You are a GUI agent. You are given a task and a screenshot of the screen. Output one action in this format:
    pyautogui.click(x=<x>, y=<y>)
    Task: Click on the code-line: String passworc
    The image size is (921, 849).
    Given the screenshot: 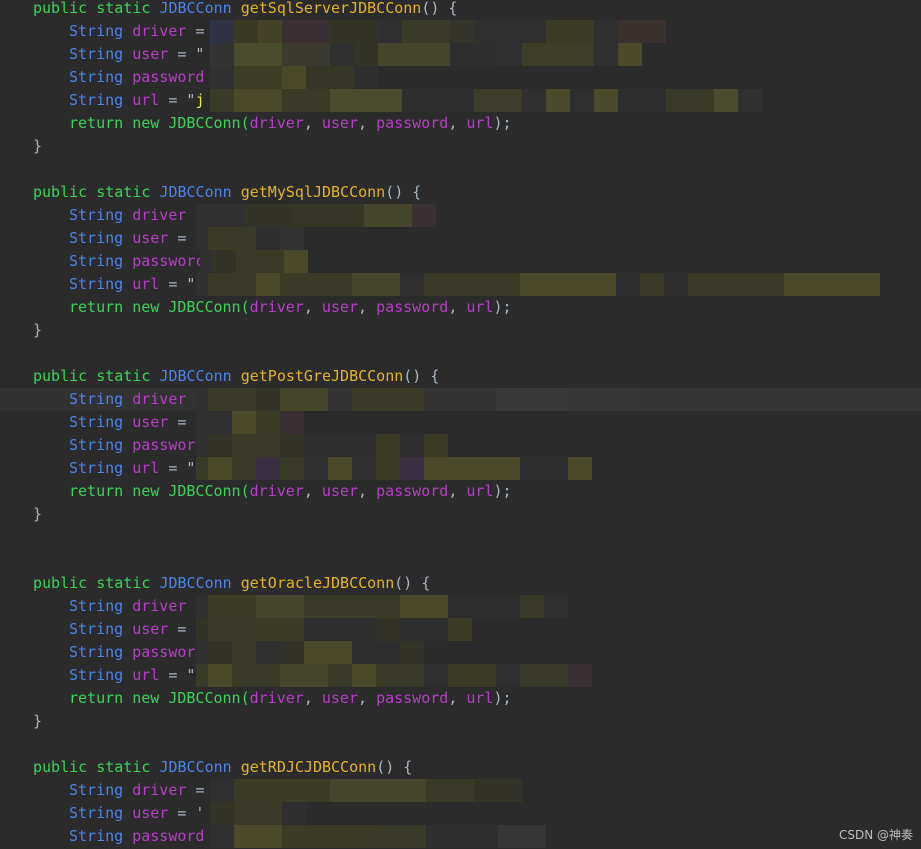 What is the action you would take?
    pyautogui.click(x=460, y=261)
    